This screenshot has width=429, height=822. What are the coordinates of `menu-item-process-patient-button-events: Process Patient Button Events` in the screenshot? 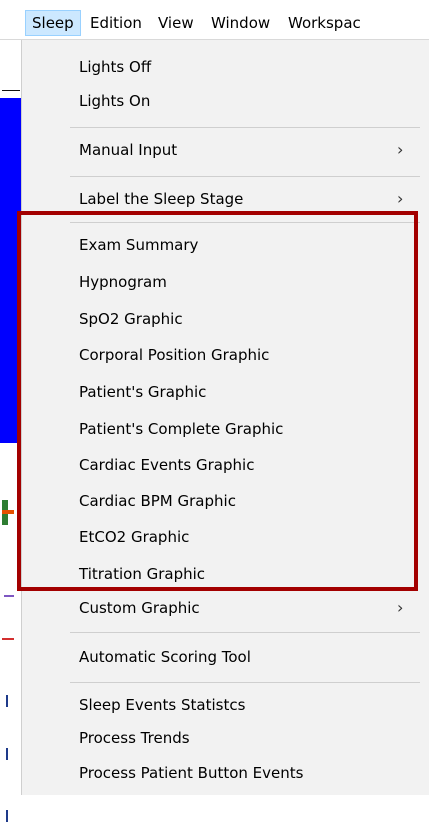 It's located at (191, 773).